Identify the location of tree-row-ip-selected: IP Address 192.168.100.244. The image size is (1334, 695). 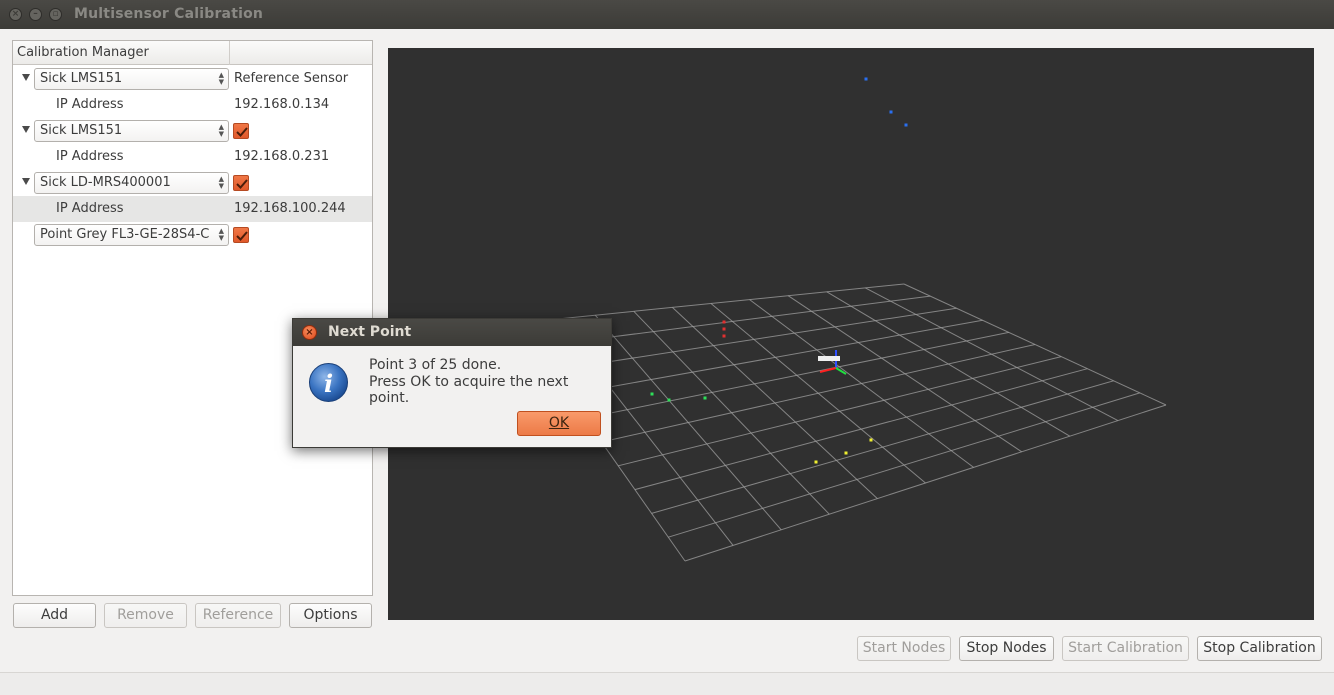
(192, 209).